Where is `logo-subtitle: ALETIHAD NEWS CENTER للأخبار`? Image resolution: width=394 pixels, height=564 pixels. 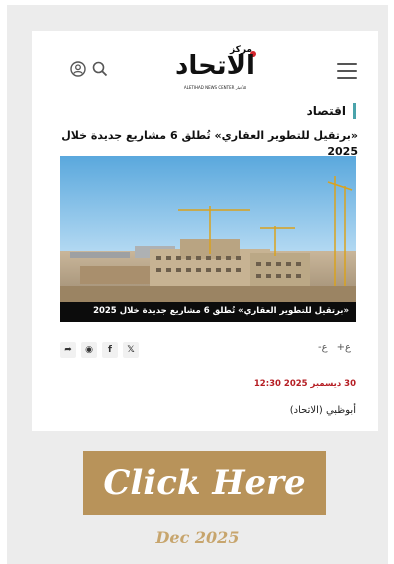 logo-subtitle: ALETIHAD NEWS CENTER للأخبار is located at coordinates (215, 87).